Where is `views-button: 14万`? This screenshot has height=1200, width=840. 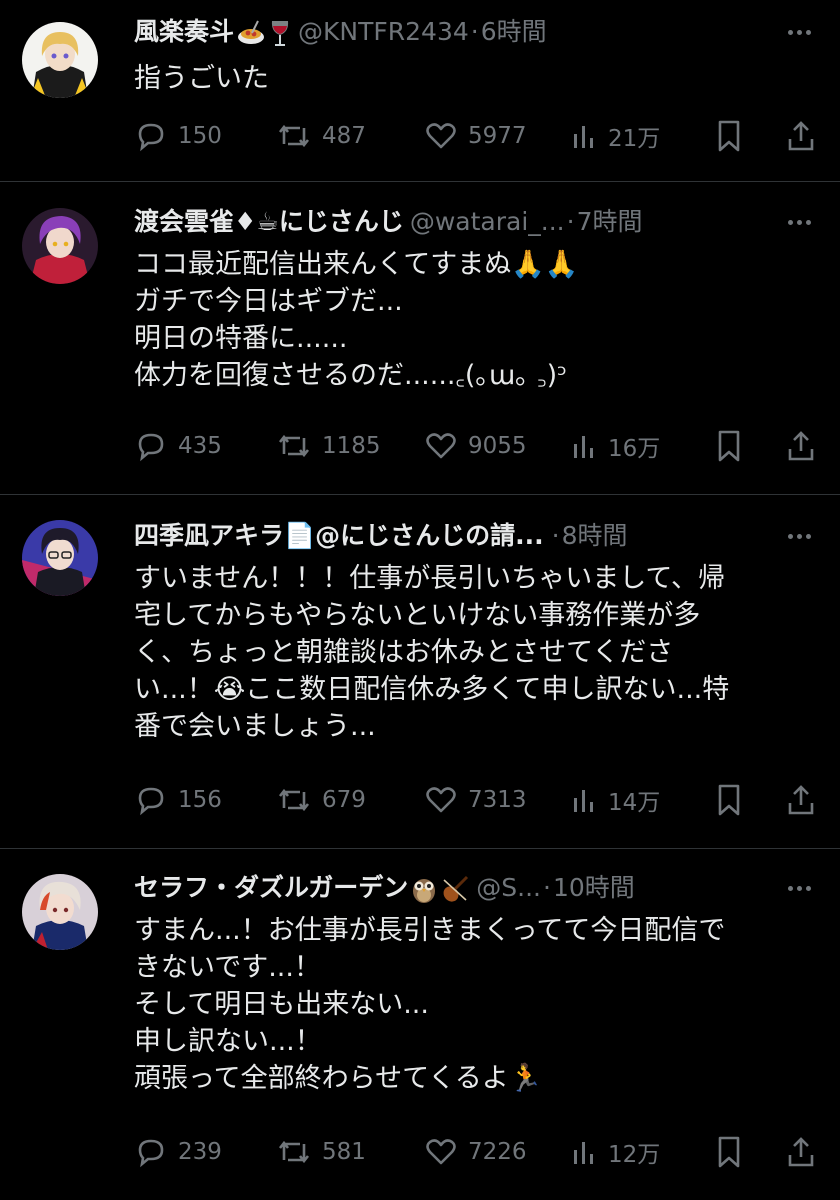 views-button: 14万 is located at coordinates (615, 800).